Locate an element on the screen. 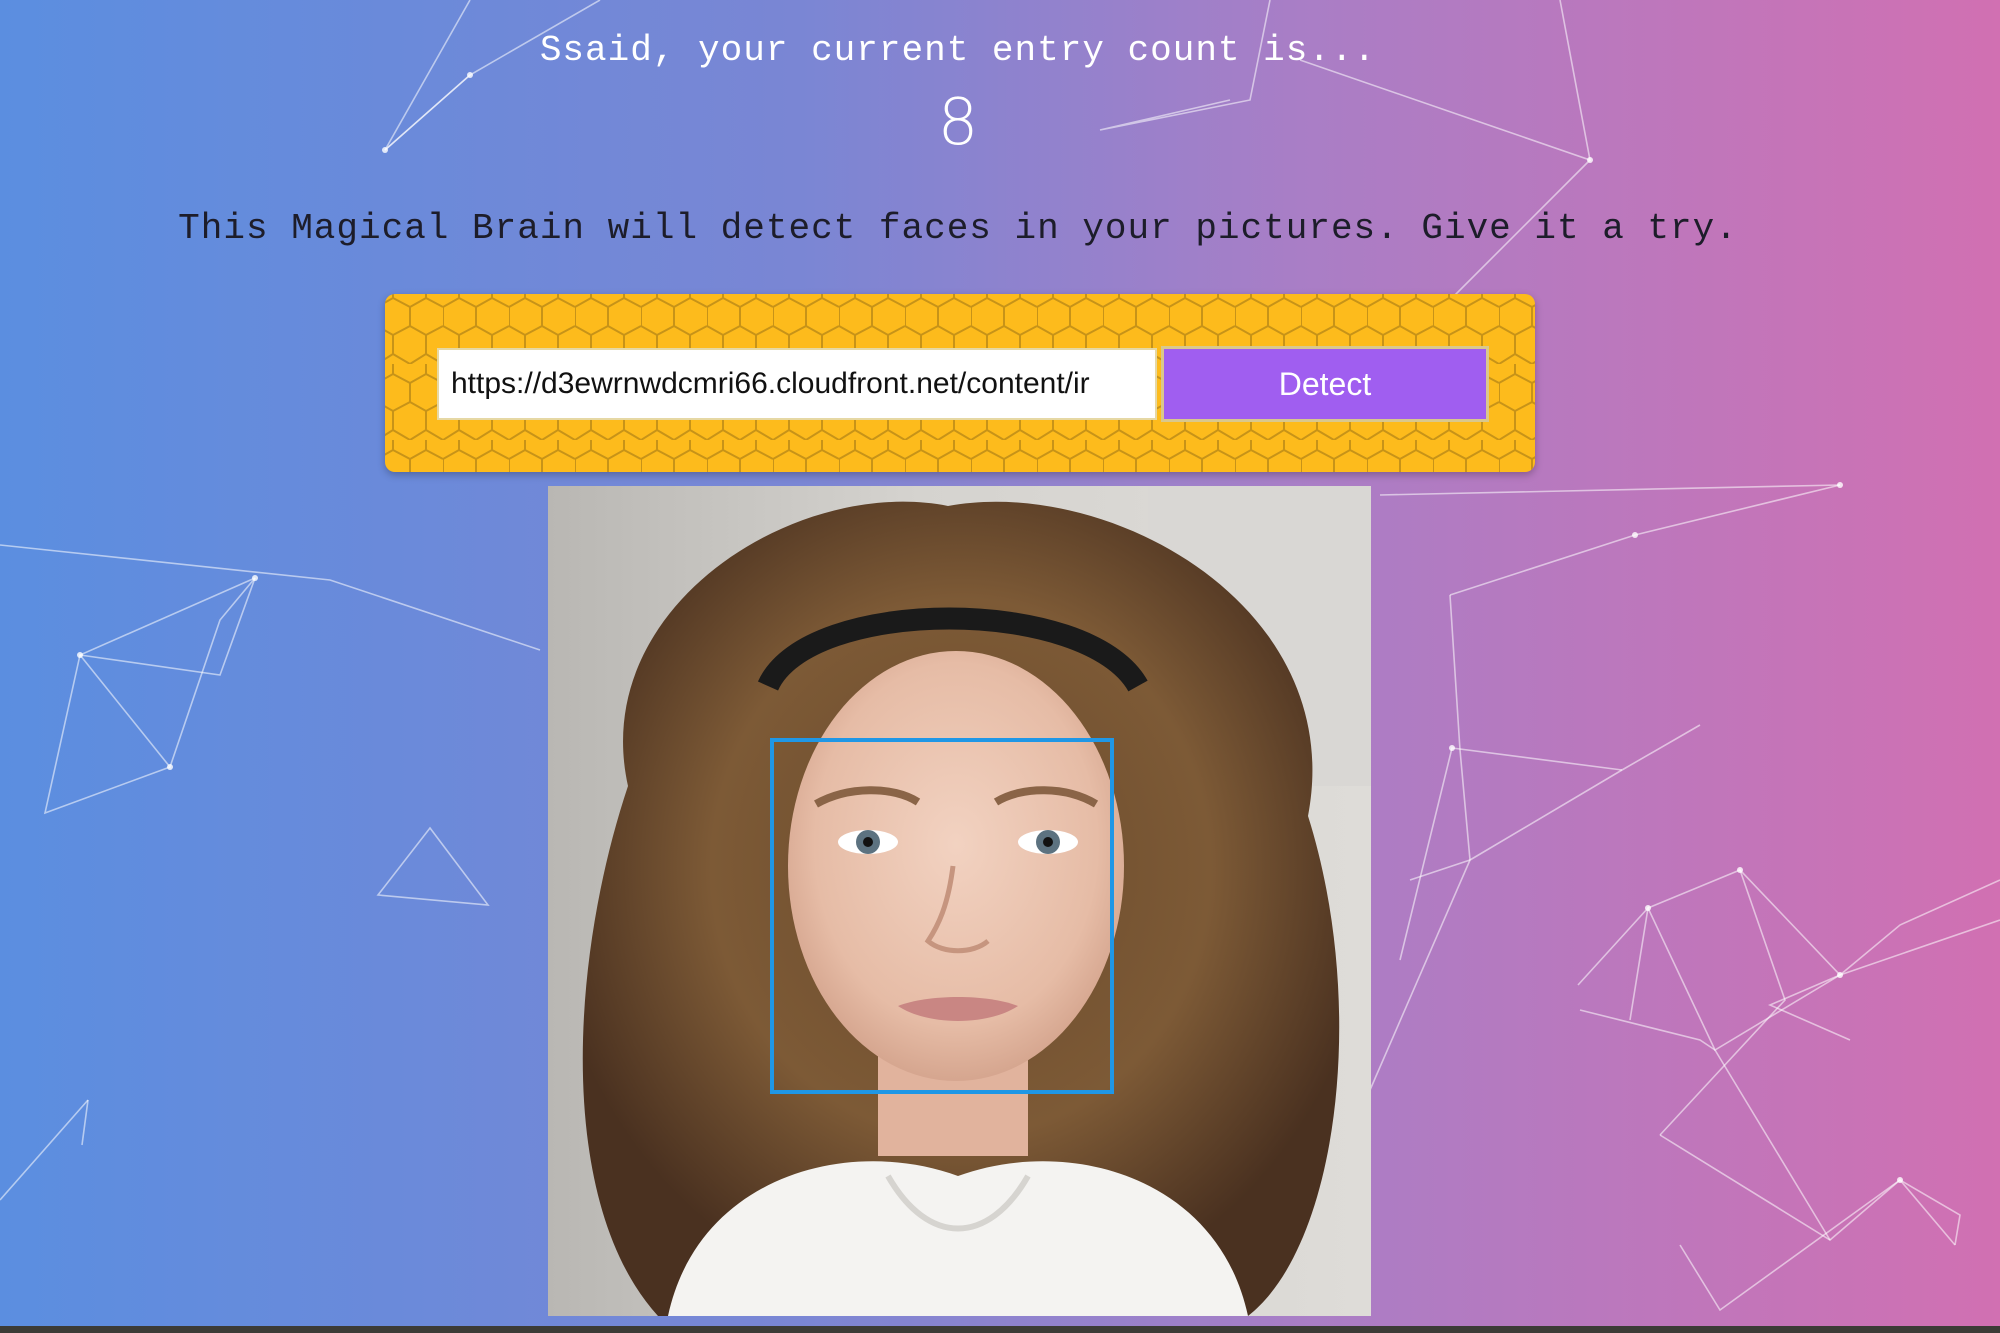 The image size is (2000, 1333). image-url-form: Detect is located at coordinates (960, 383).